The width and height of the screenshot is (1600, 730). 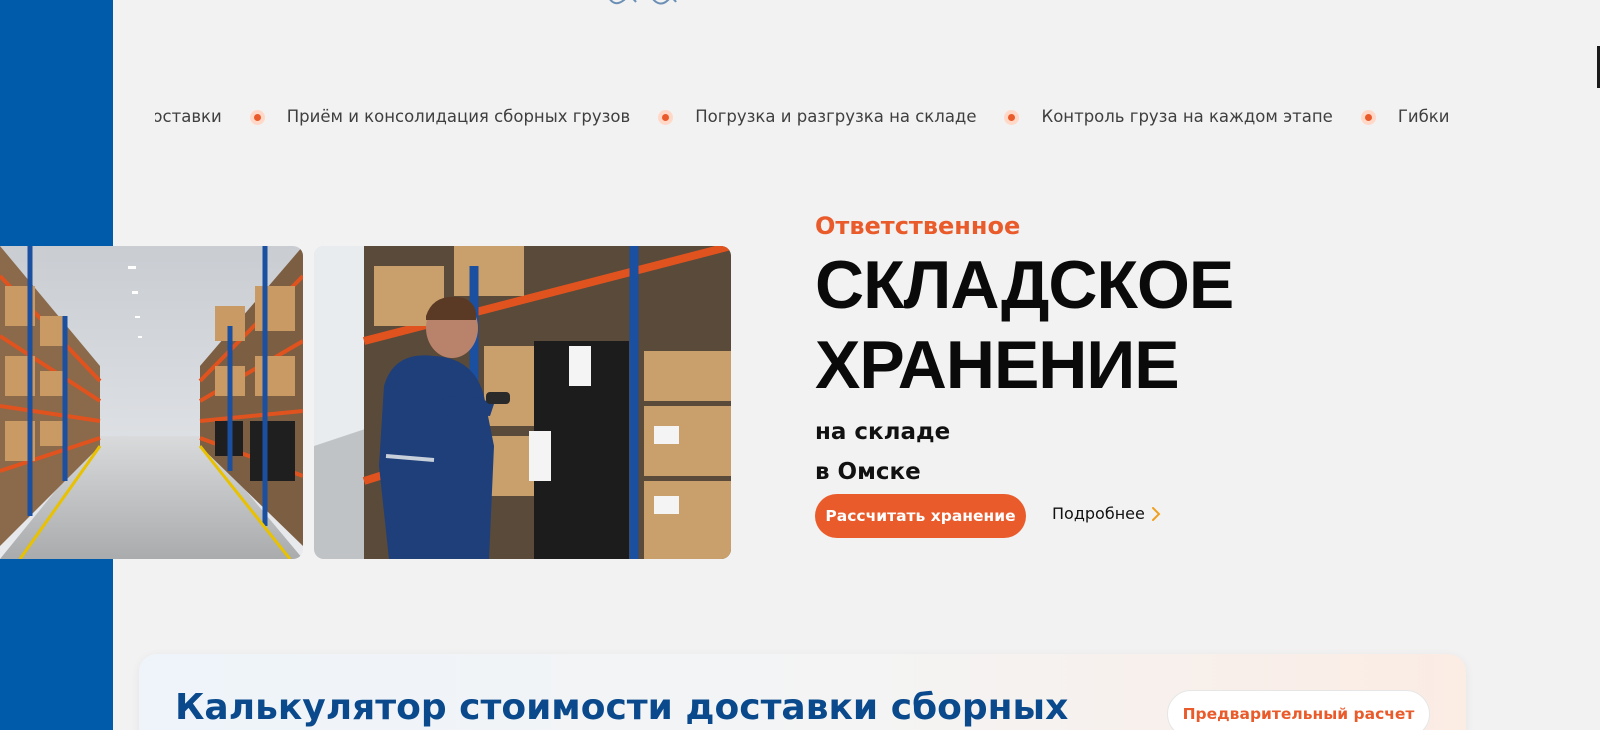 What do you see at coordinates (882, 452) in the screenshot?
I see `hero-subtitle: на складе в Омске` at bounding box center [882, 452].